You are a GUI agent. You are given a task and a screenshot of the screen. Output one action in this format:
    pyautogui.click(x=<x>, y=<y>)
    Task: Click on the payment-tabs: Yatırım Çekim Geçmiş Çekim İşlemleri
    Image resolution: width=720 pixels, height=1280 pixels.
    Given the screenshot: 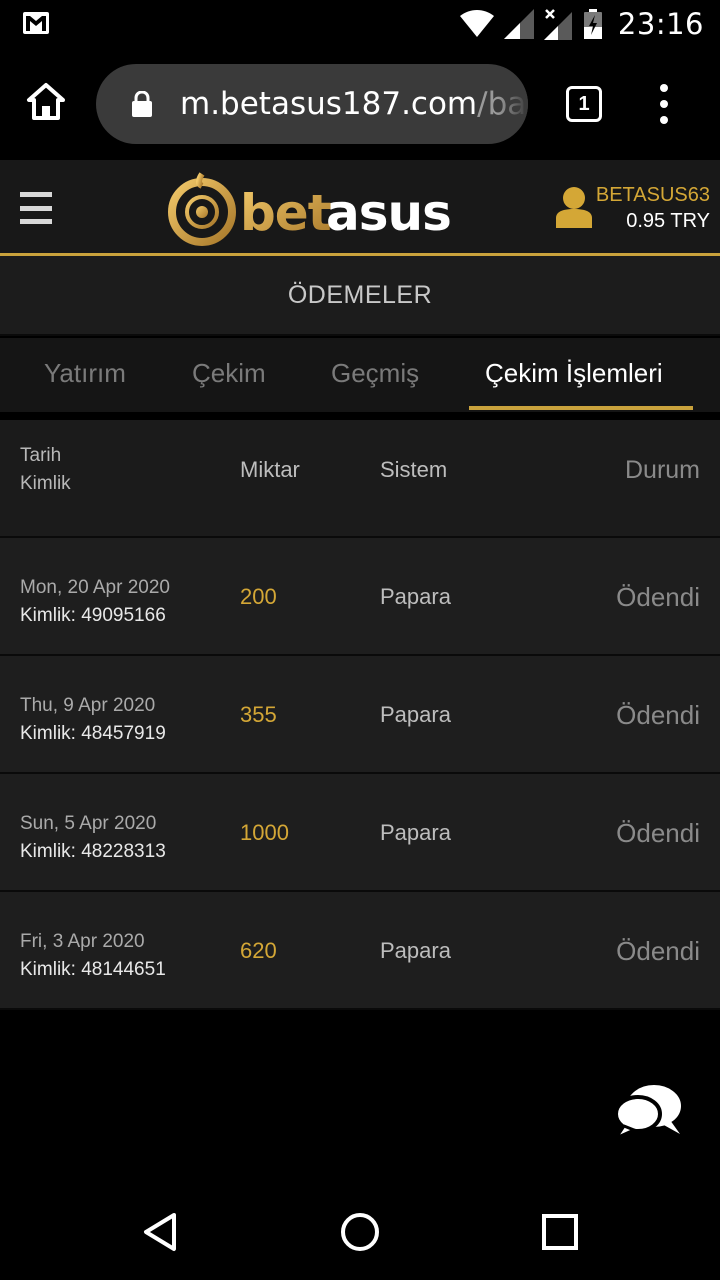 What is the action you would take?
    pyautogui.click(x=360, y=375)
    